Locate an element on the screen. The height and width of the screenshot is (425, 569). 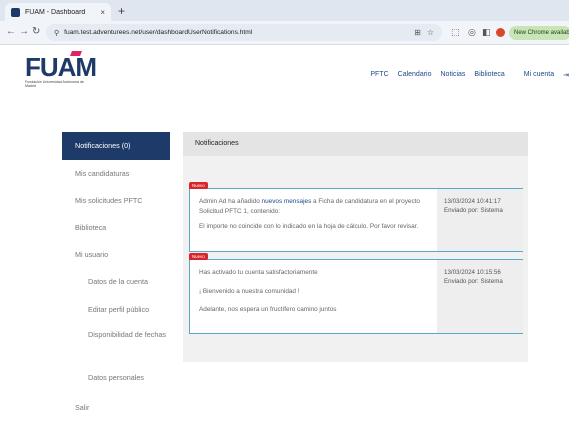
notification-meta: 13/03/2024 10:15:56 Enviado por: Sistema is located at coordinates (480, 296).